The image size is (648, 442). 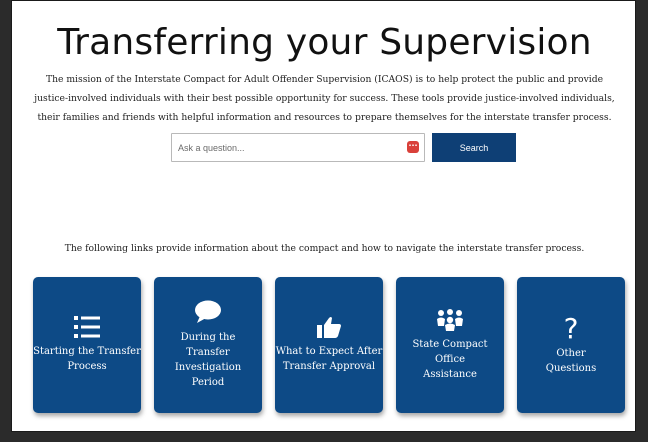 What do you see at coordinates (87, 345) in the screenshot?
I see `card-starting-transfer: Starting the Transfer Process` at bounding box center [87, 345].